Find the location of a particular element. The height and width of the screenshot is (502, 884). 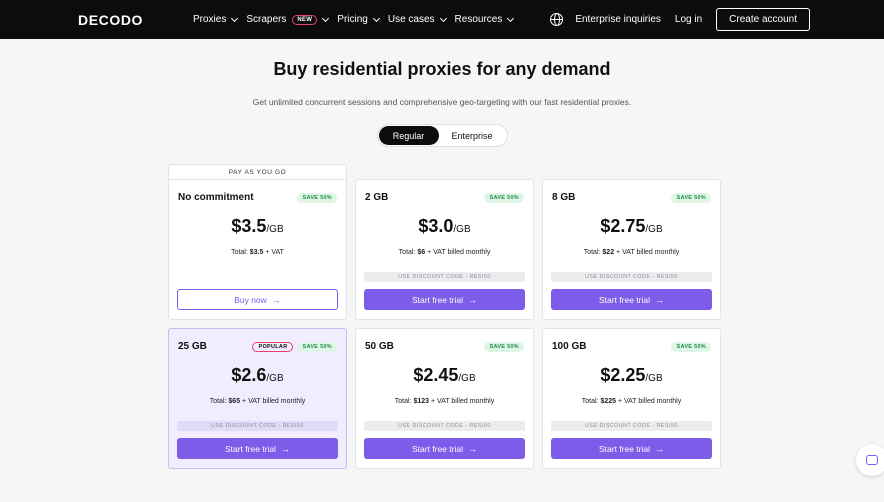

plan-price: $2.75/GB is located at coordinates (631, 226).